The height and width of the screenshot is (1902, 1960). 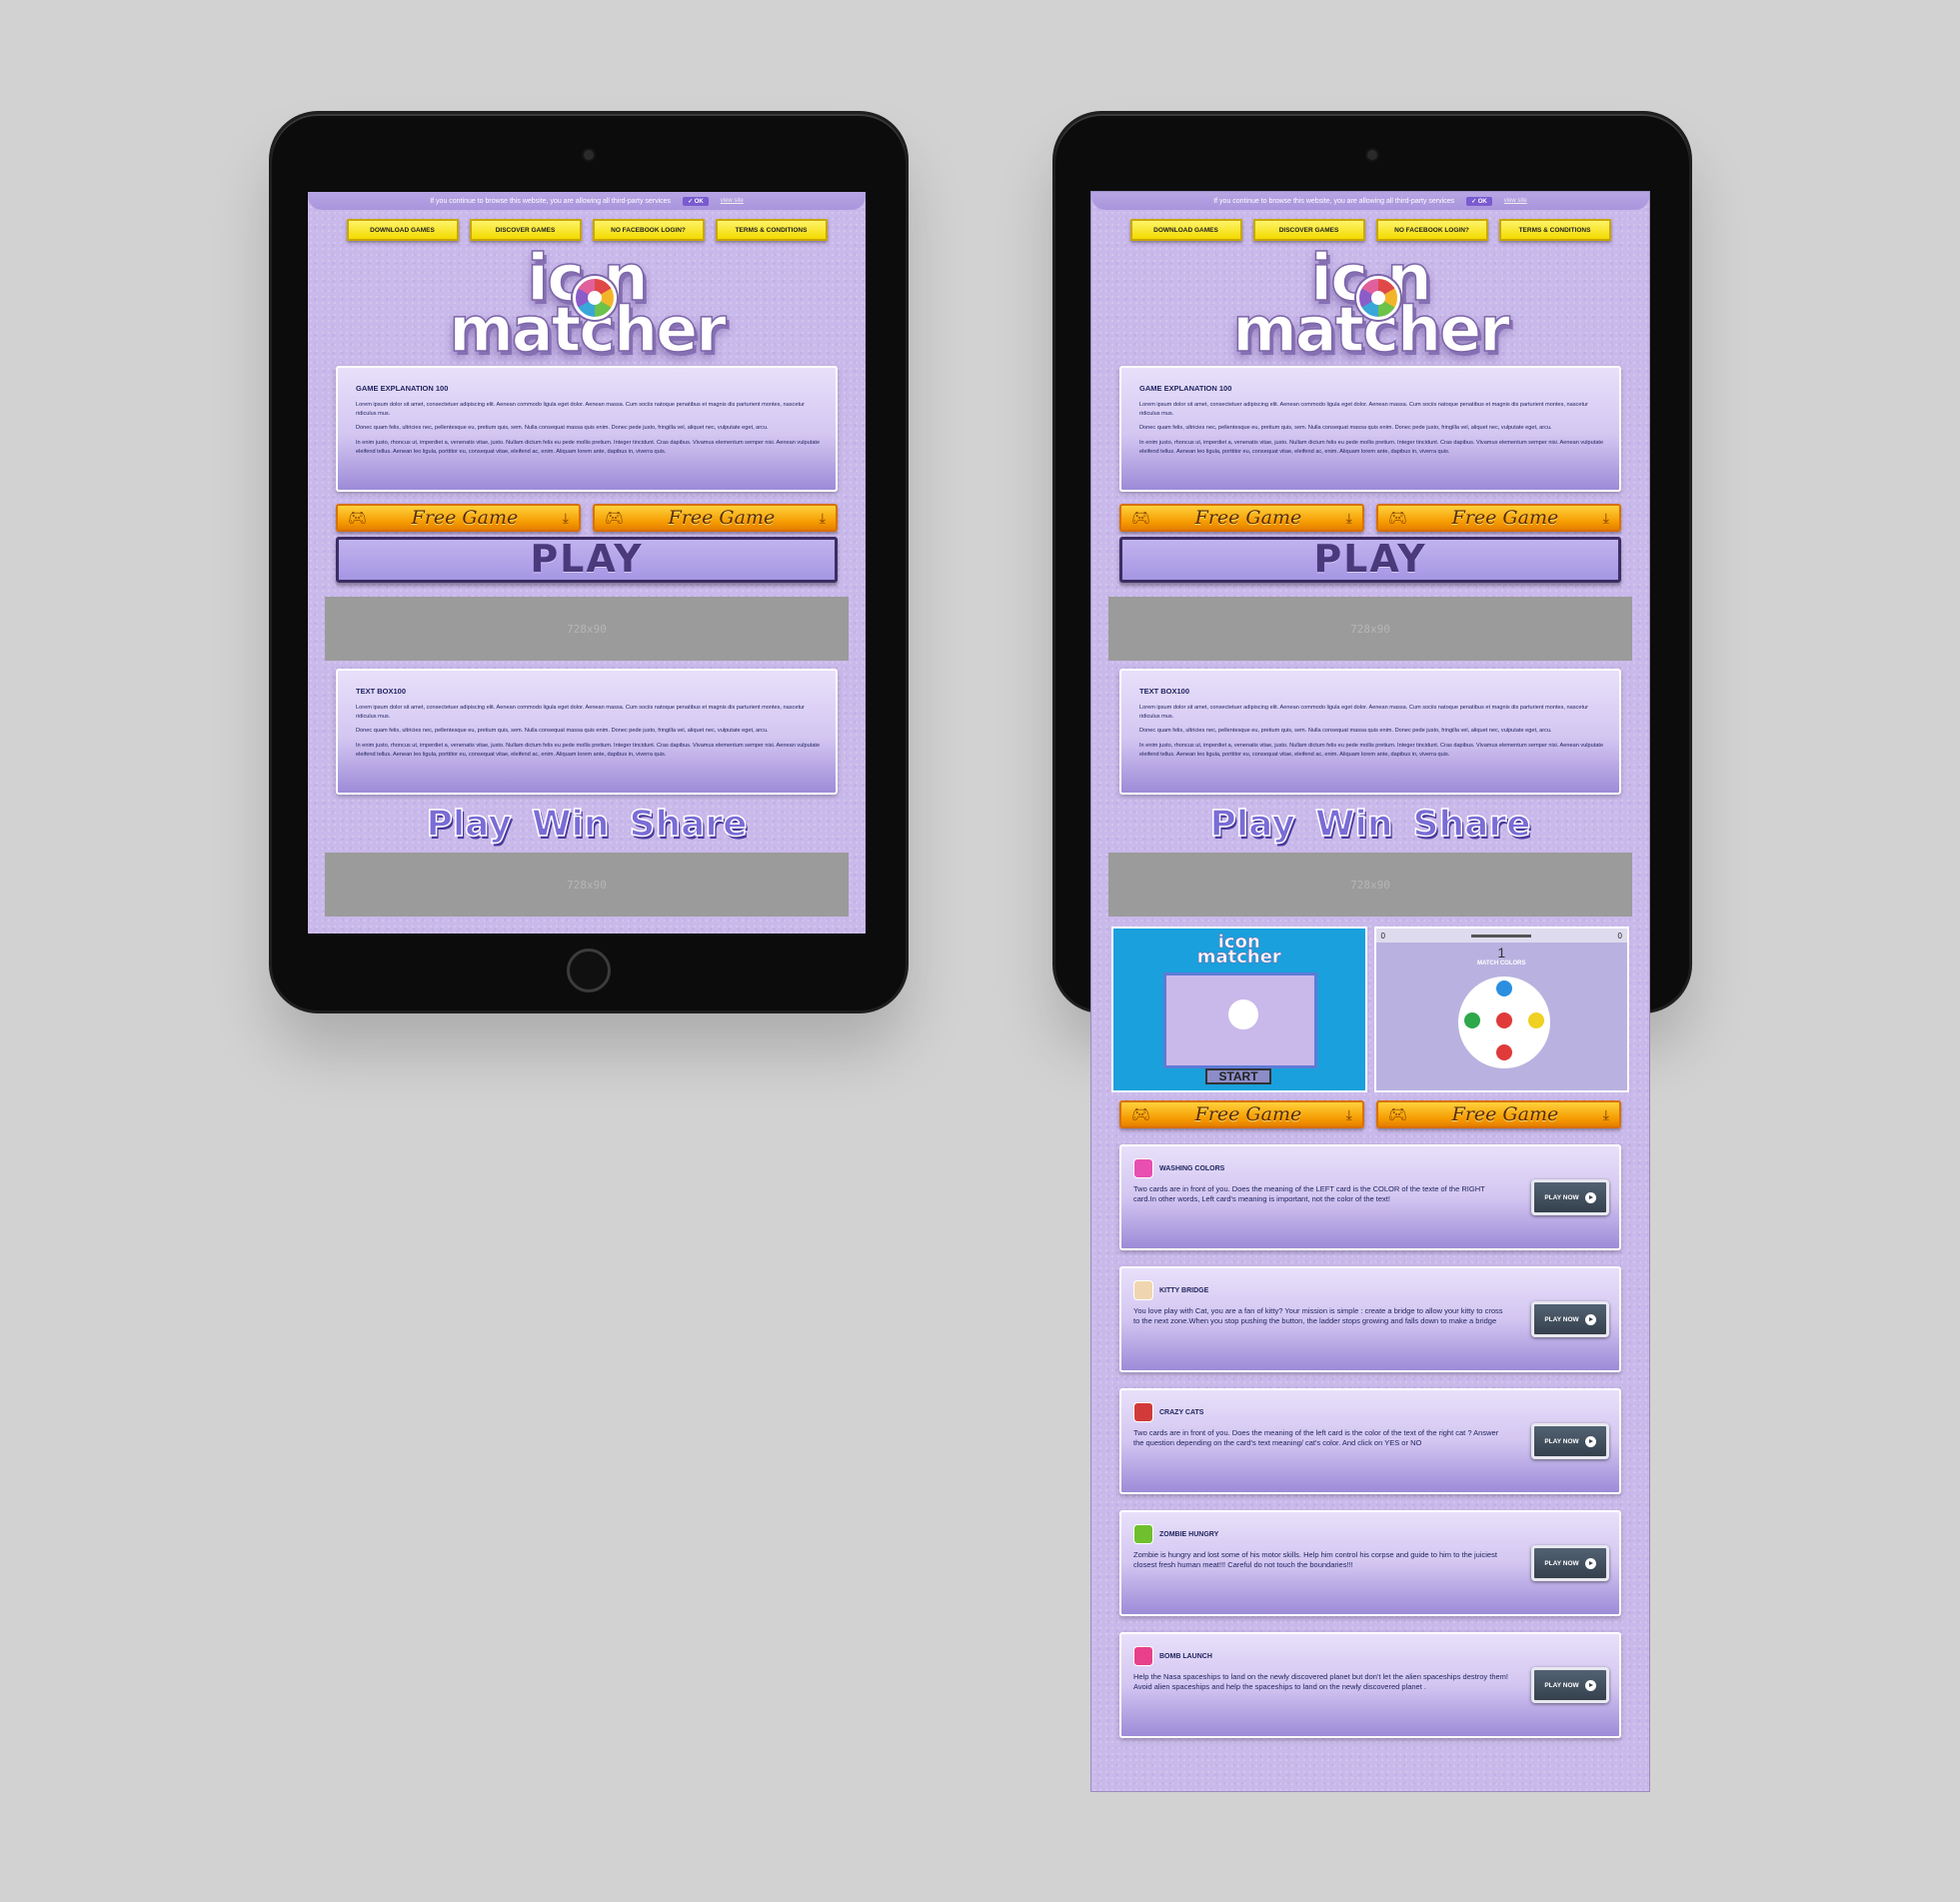 I want to click on preview-logo: icon matcher, so click(x=1239, y=948).